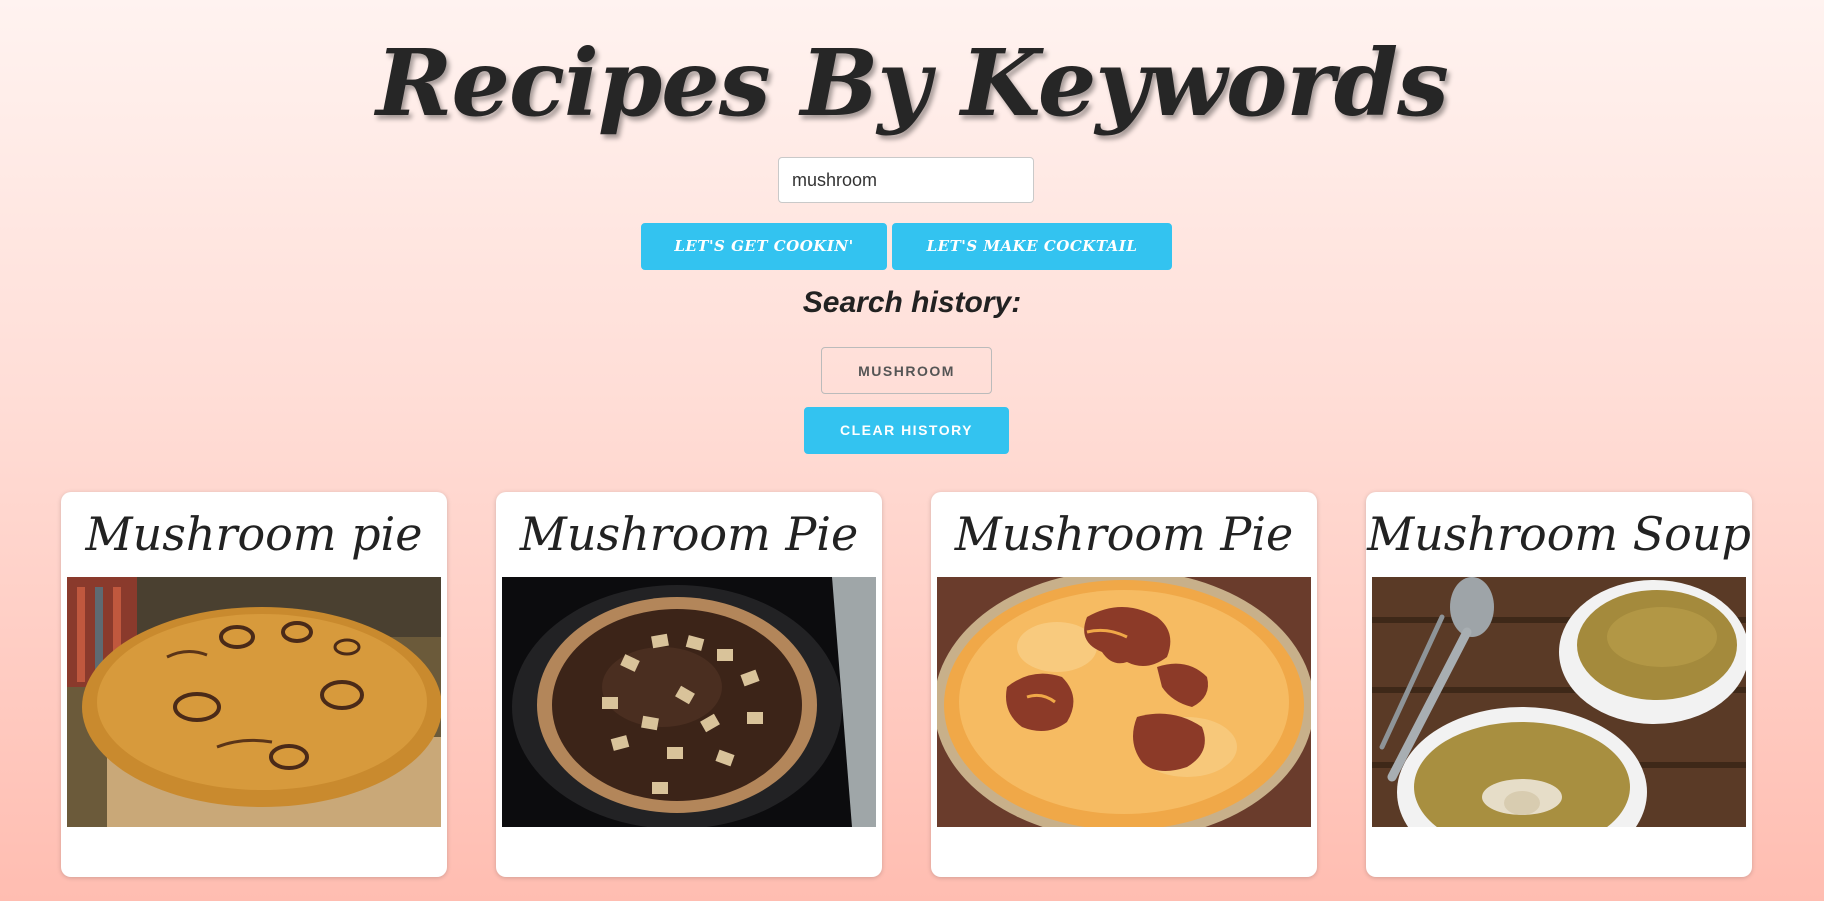 Image resolution: width=1824 pixels, height=901 pixels. What do you see at coordinates (1559, 534) in the screenshot?
I see `recipe-title: Mushroom Soup` at bounding box center [1559, 534].